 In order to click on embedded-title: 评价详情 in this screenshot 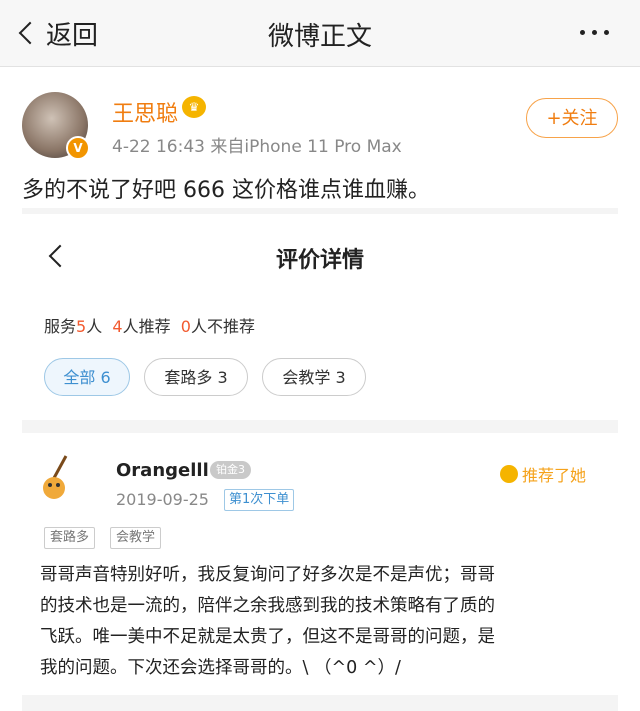, I will do `click(319, 260)`.